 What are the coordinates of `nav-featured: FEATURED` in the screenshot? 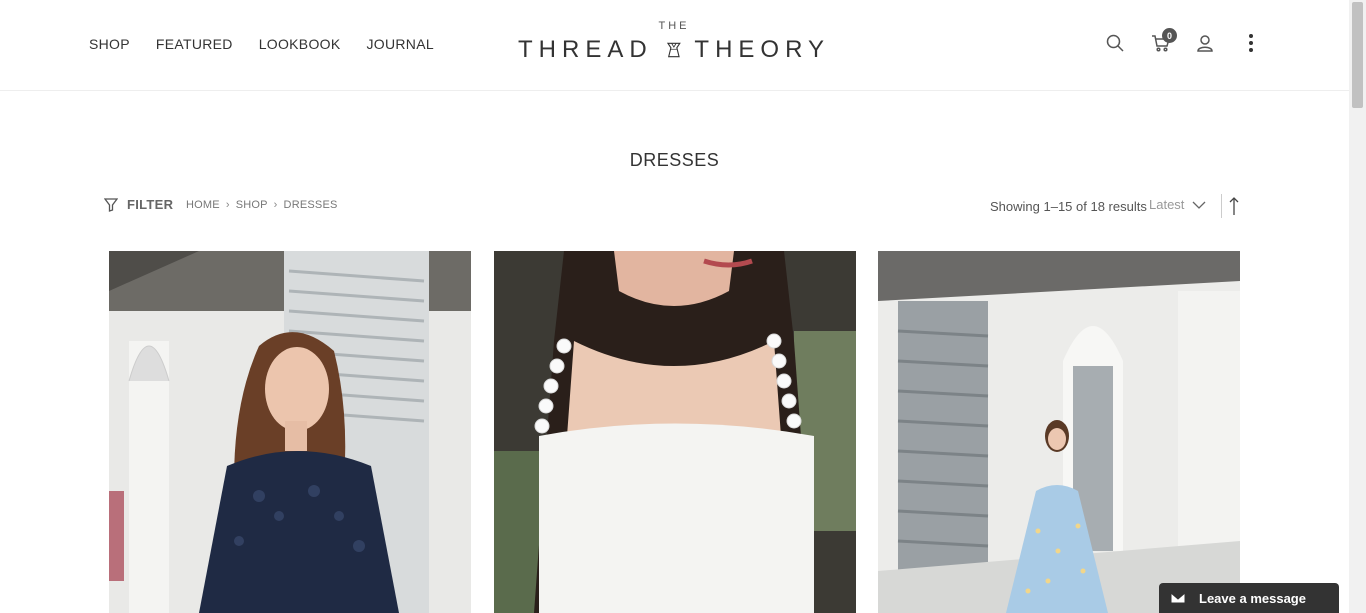 It's located at (194, 44).